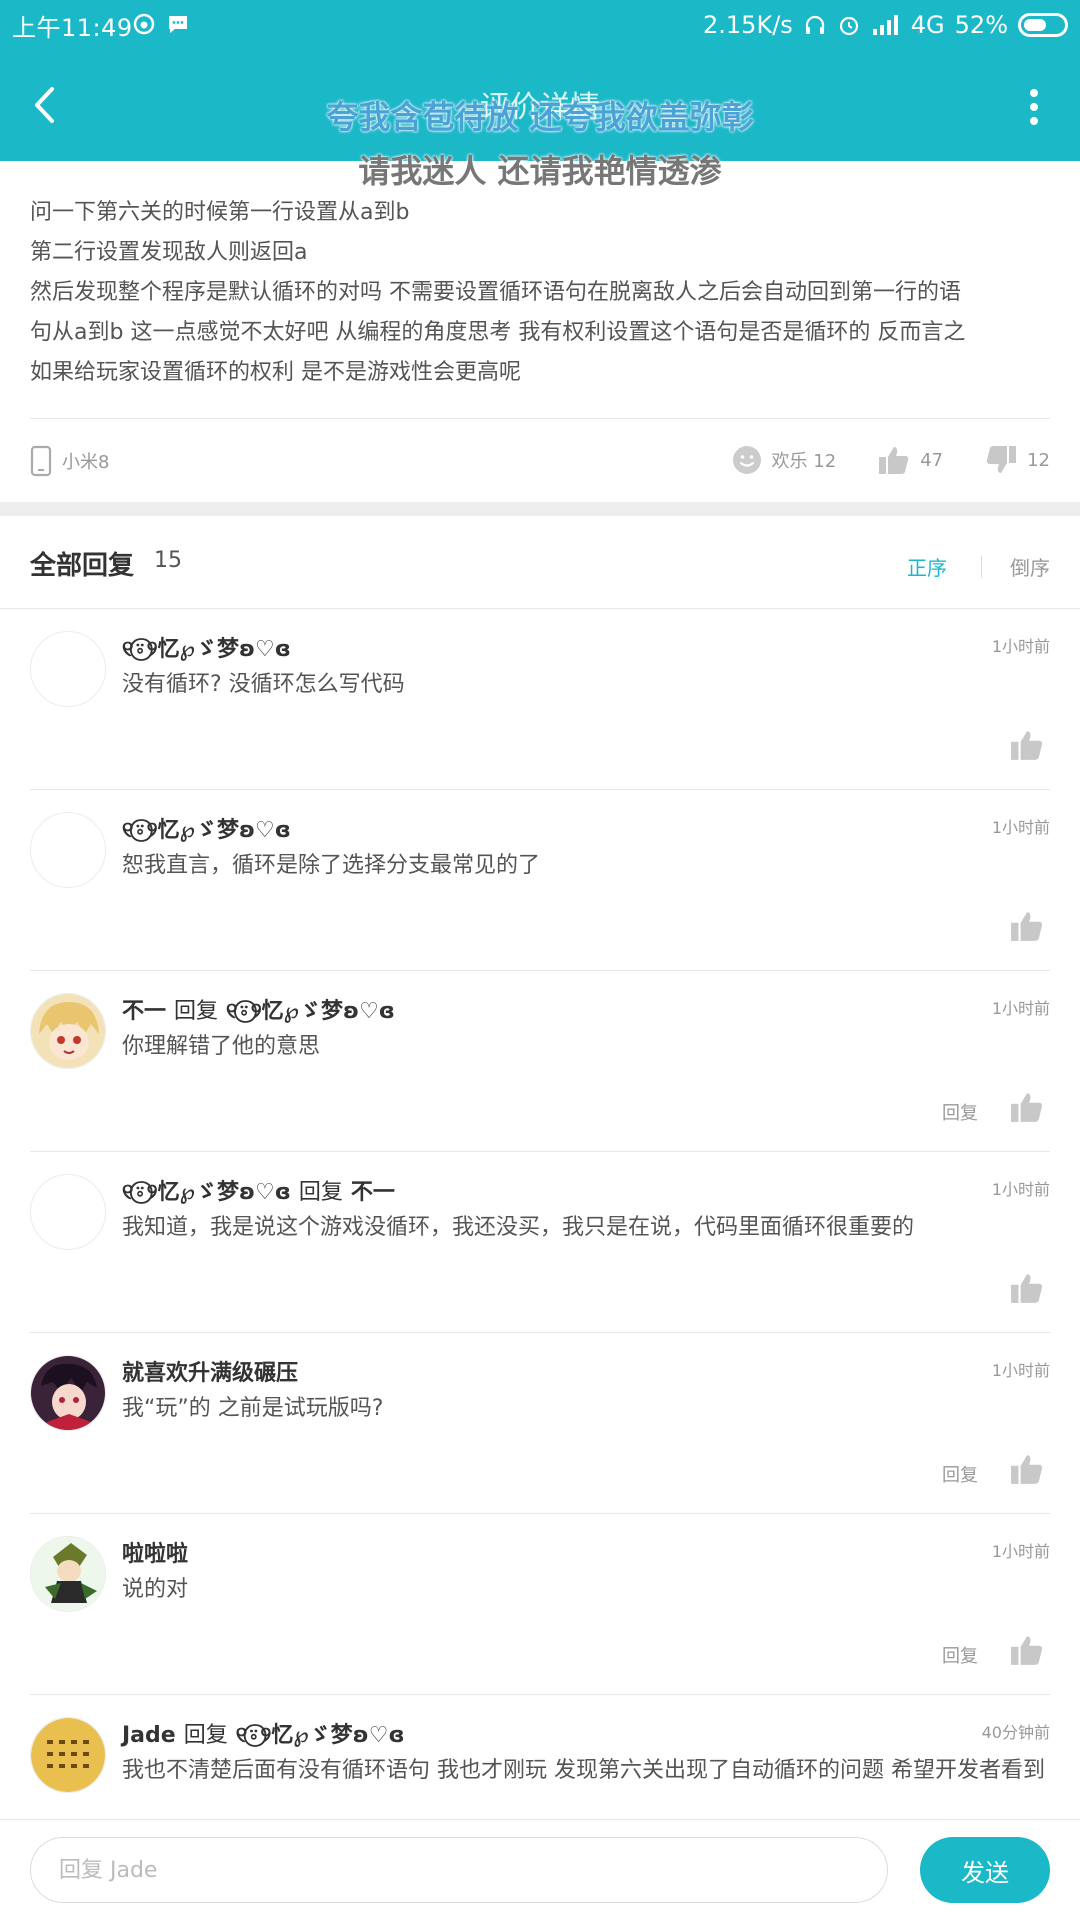 The height and width of the screenshot is (1920, 1080). Describe the element at coordinates (814, 24) in the screenshot. I see `headphones-icon` at that location.